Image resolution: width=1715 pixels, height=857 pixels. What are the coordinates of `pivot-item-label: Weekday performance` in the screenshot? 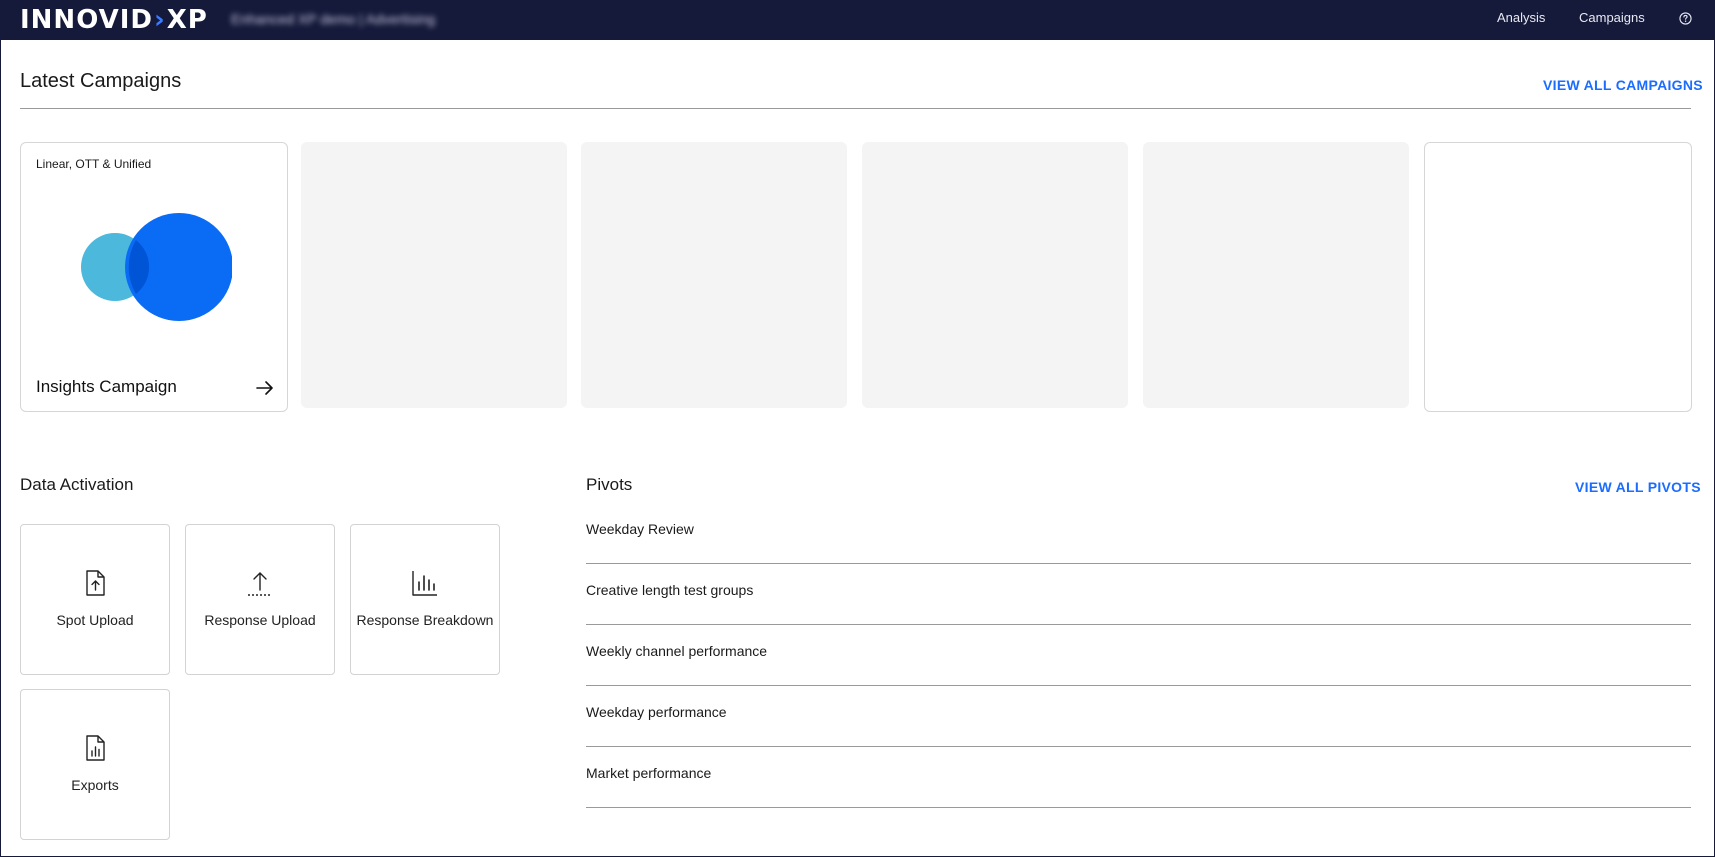 It's located at (656, 712).